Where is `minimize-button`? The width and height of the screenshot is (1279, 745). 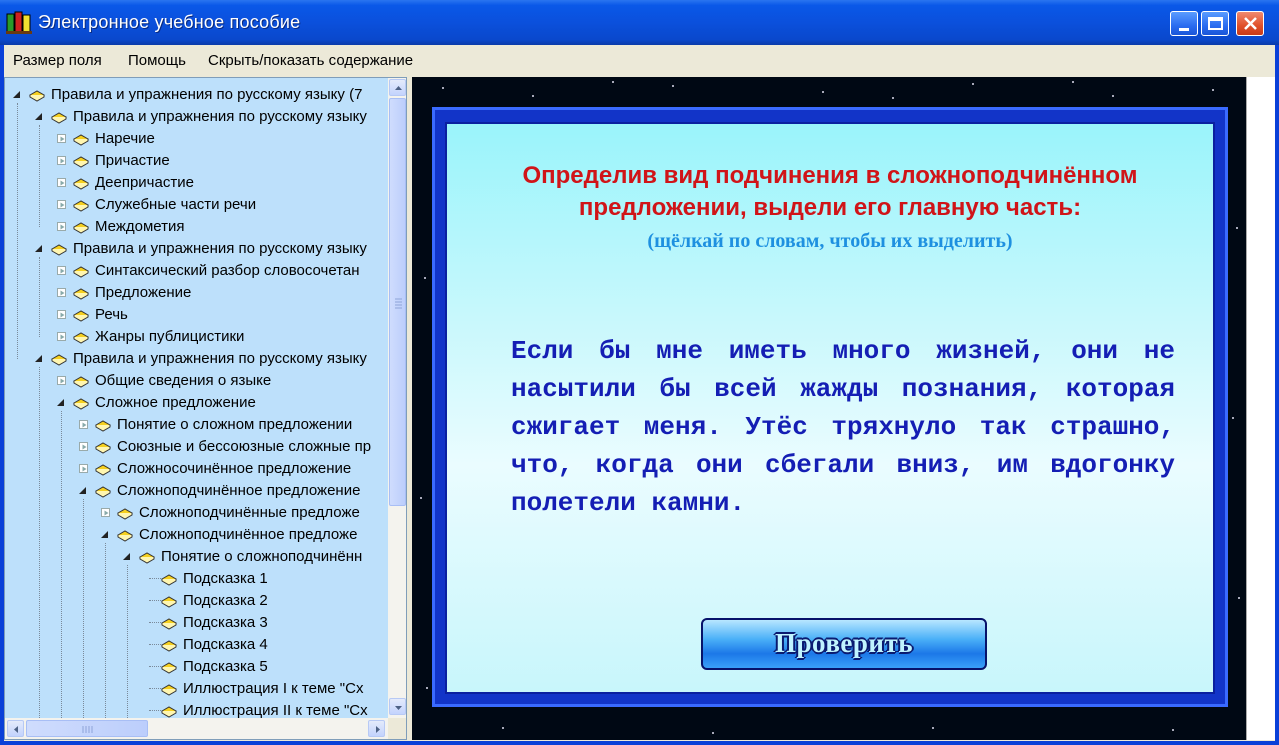
minimize-button is located at coordinates (1184, 23).